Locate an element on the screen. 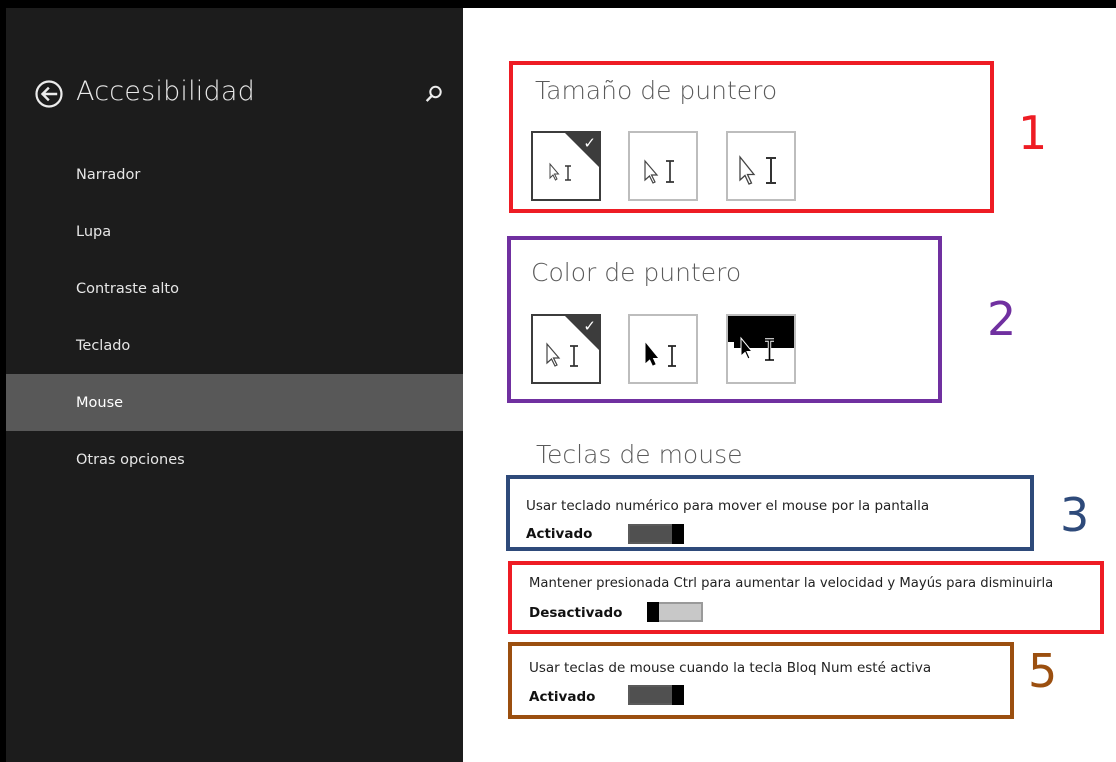 The height and width of the screenshot is (762, 1116). annotation-number-3: 3 is located at coordinates (1075, 515).